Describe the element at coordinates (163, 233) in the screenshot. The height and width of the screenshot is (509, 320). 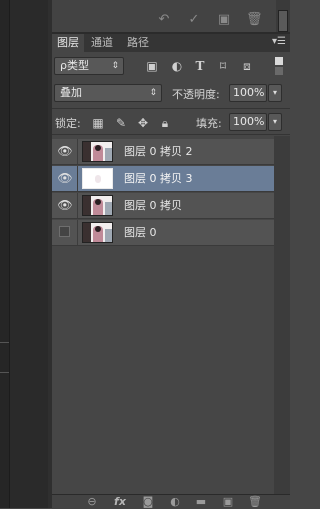
I see `layer-row: 图层 0` at that location.